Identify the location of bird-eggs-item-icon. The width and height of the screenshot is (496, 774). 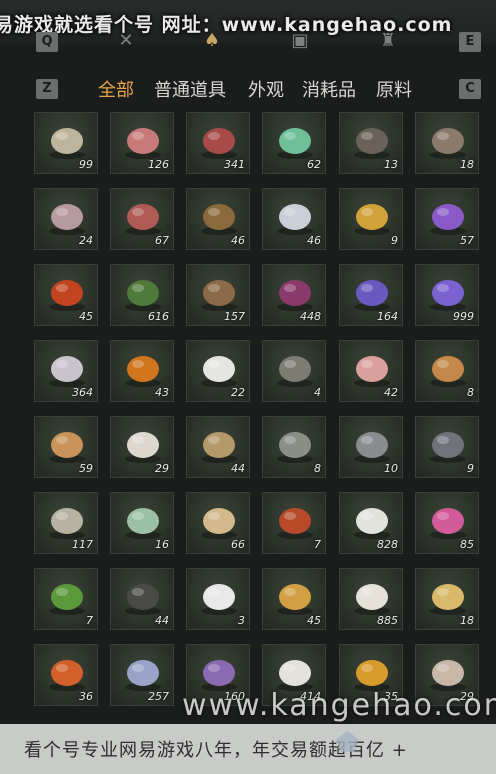
(67, 140).